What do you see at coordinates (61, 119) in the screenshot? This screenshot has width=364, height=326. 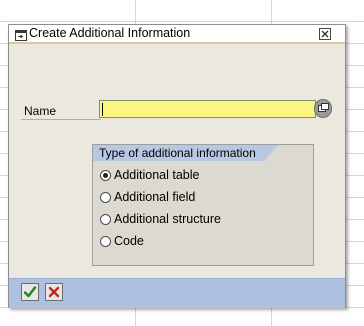 I see `name-label-underline` at bounding box center [61, 119].